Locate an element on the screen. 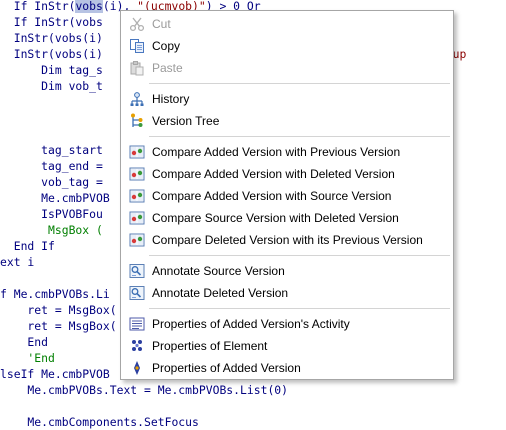 Image resolution: width=506 pixels, height=430 pixels. scissors-icon is located at coordinates (137, 24).